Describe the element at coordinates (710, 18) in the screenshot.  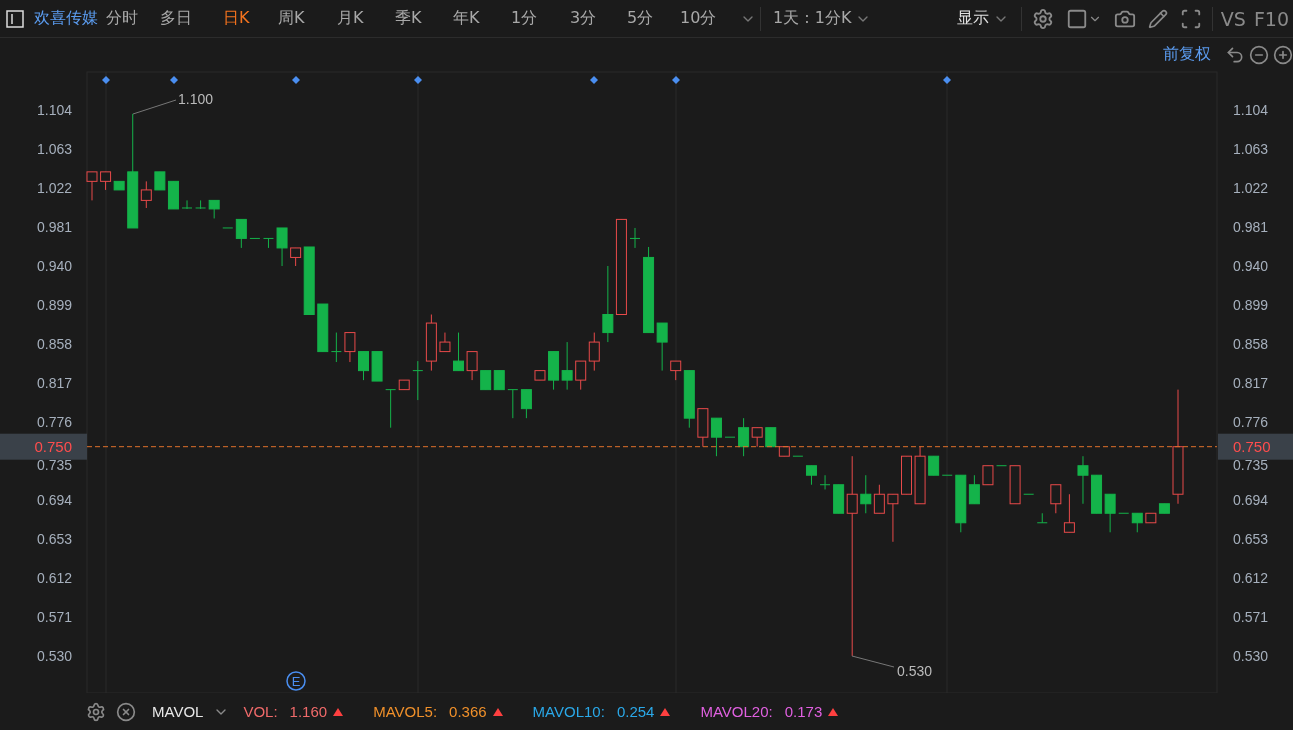
I see `period-tab: 10分` at that location.